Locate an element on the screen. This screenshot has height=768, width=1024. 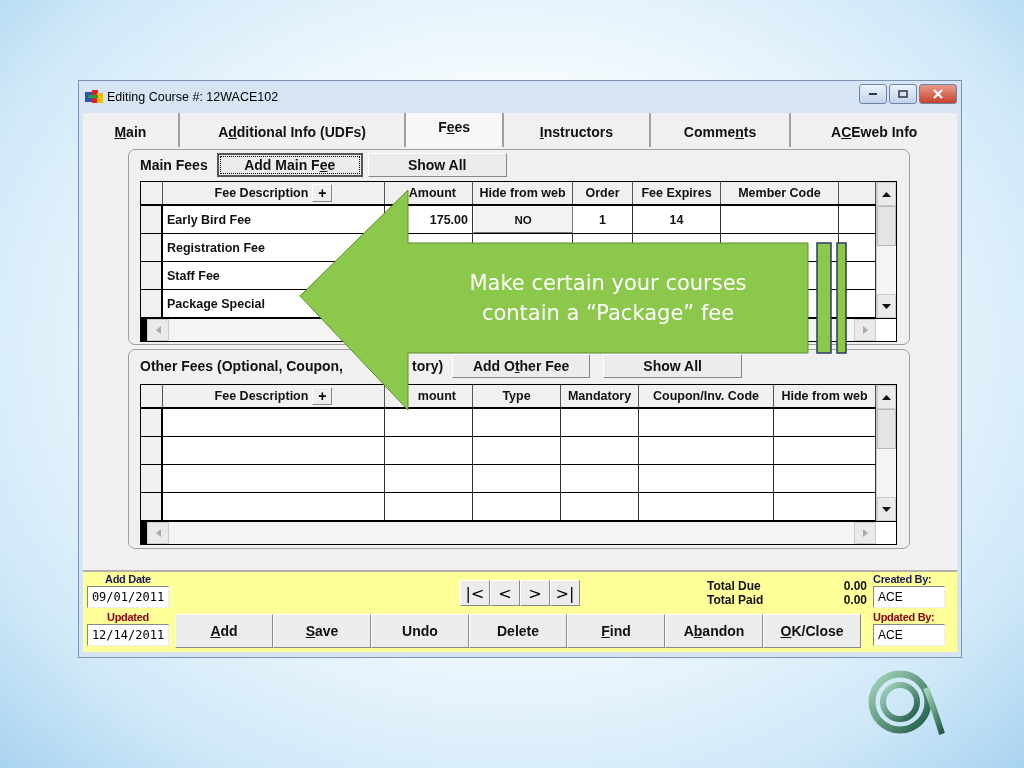
app-icon is located at coordinates (94, 97).